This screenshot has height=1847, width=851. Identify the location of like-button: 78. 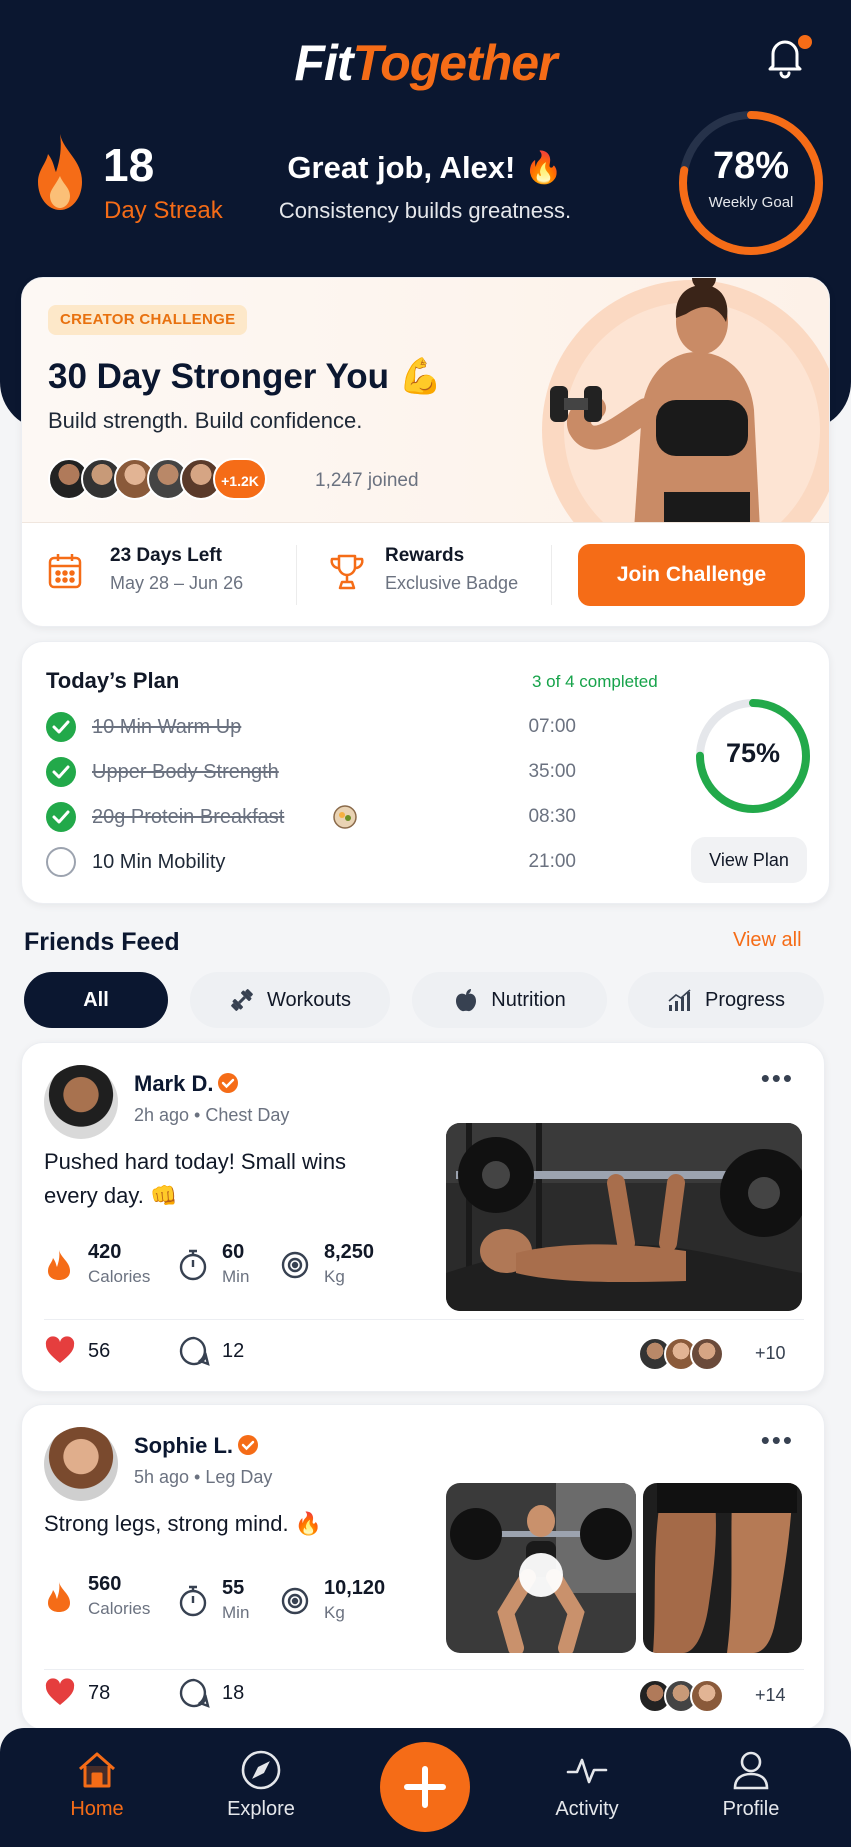
(77, 1693).